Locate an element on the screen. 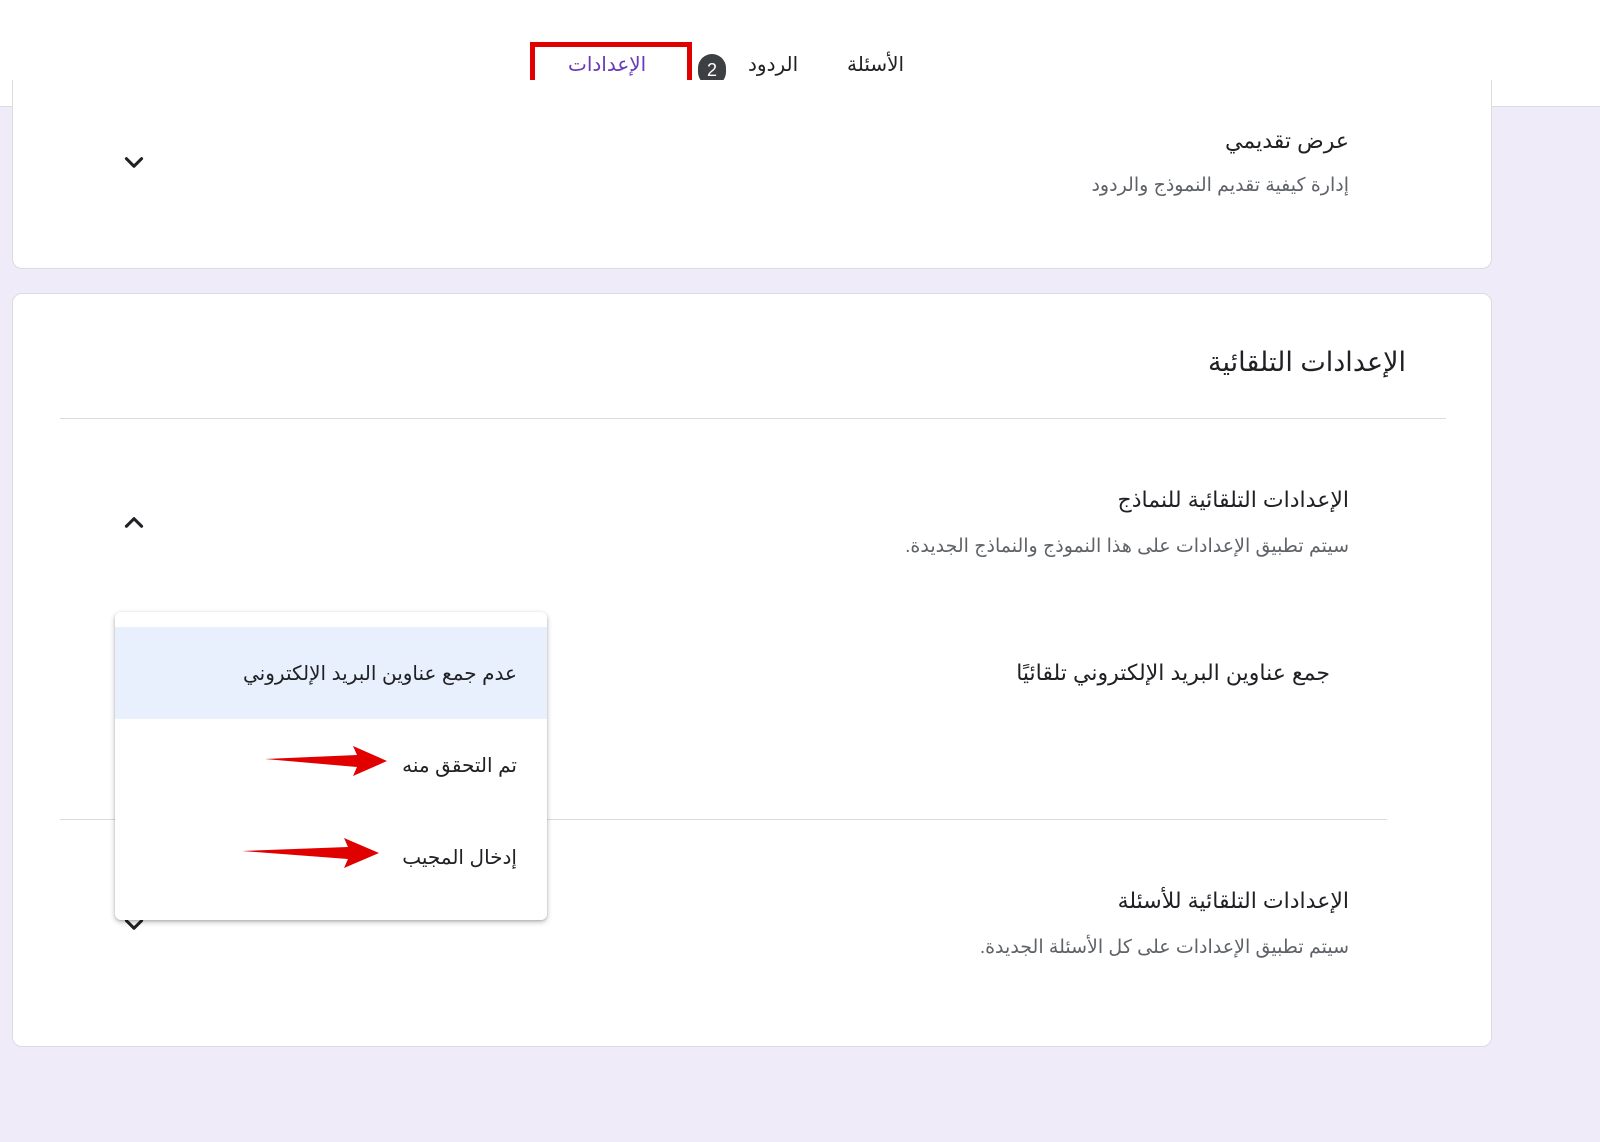 This screenshot has height=1142, width=1600. dropdown-option-verified: تم التحقق منه is located at coordinates (331, 765).